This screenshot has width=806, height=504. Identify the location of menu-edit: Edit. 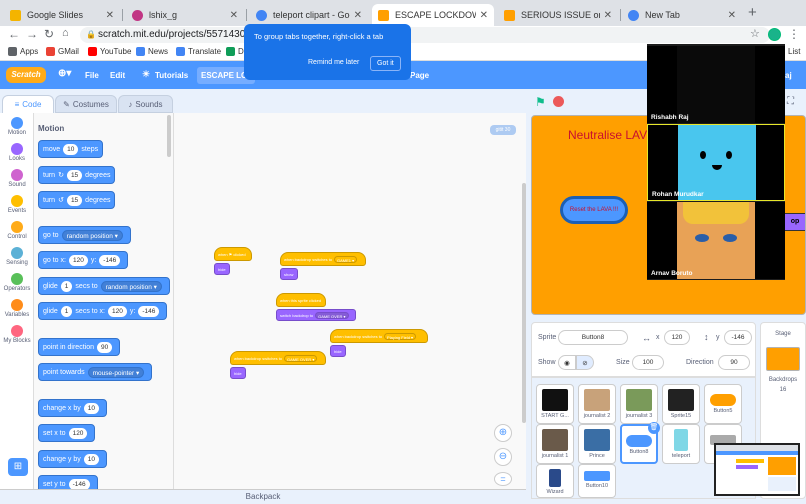
(117, 75).